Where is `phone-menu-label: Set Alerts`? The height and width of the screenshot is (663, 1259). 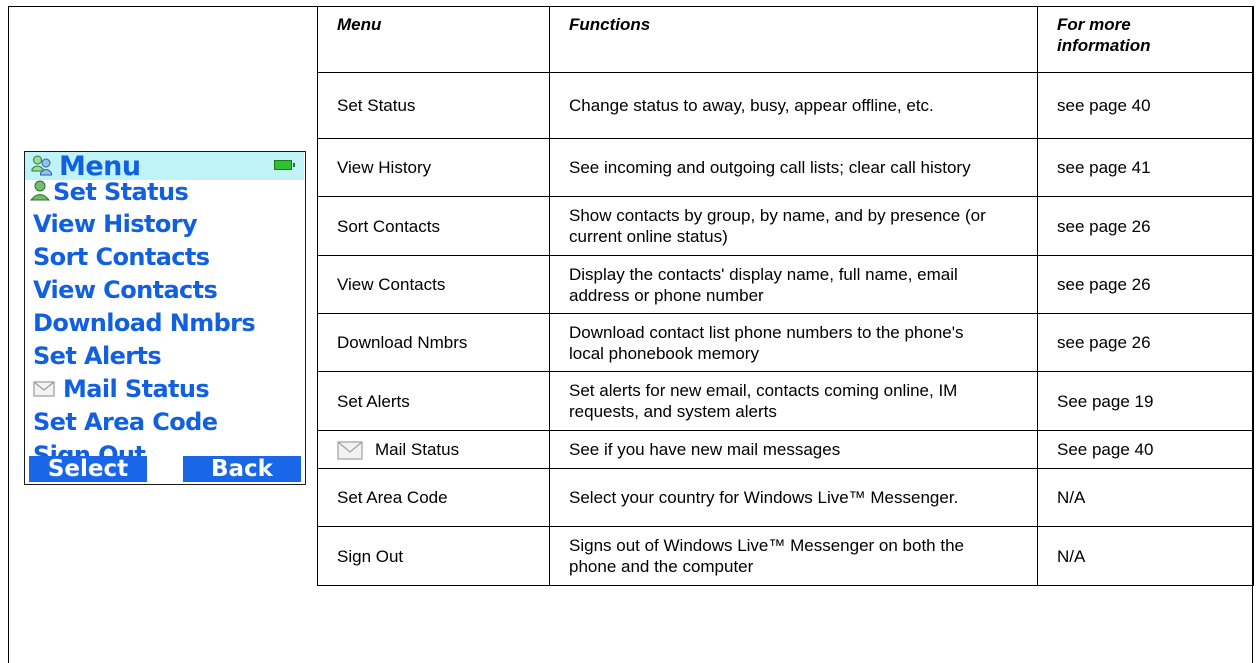
phone-menu-label: Set Alerts is located at coordinates (97, 356).